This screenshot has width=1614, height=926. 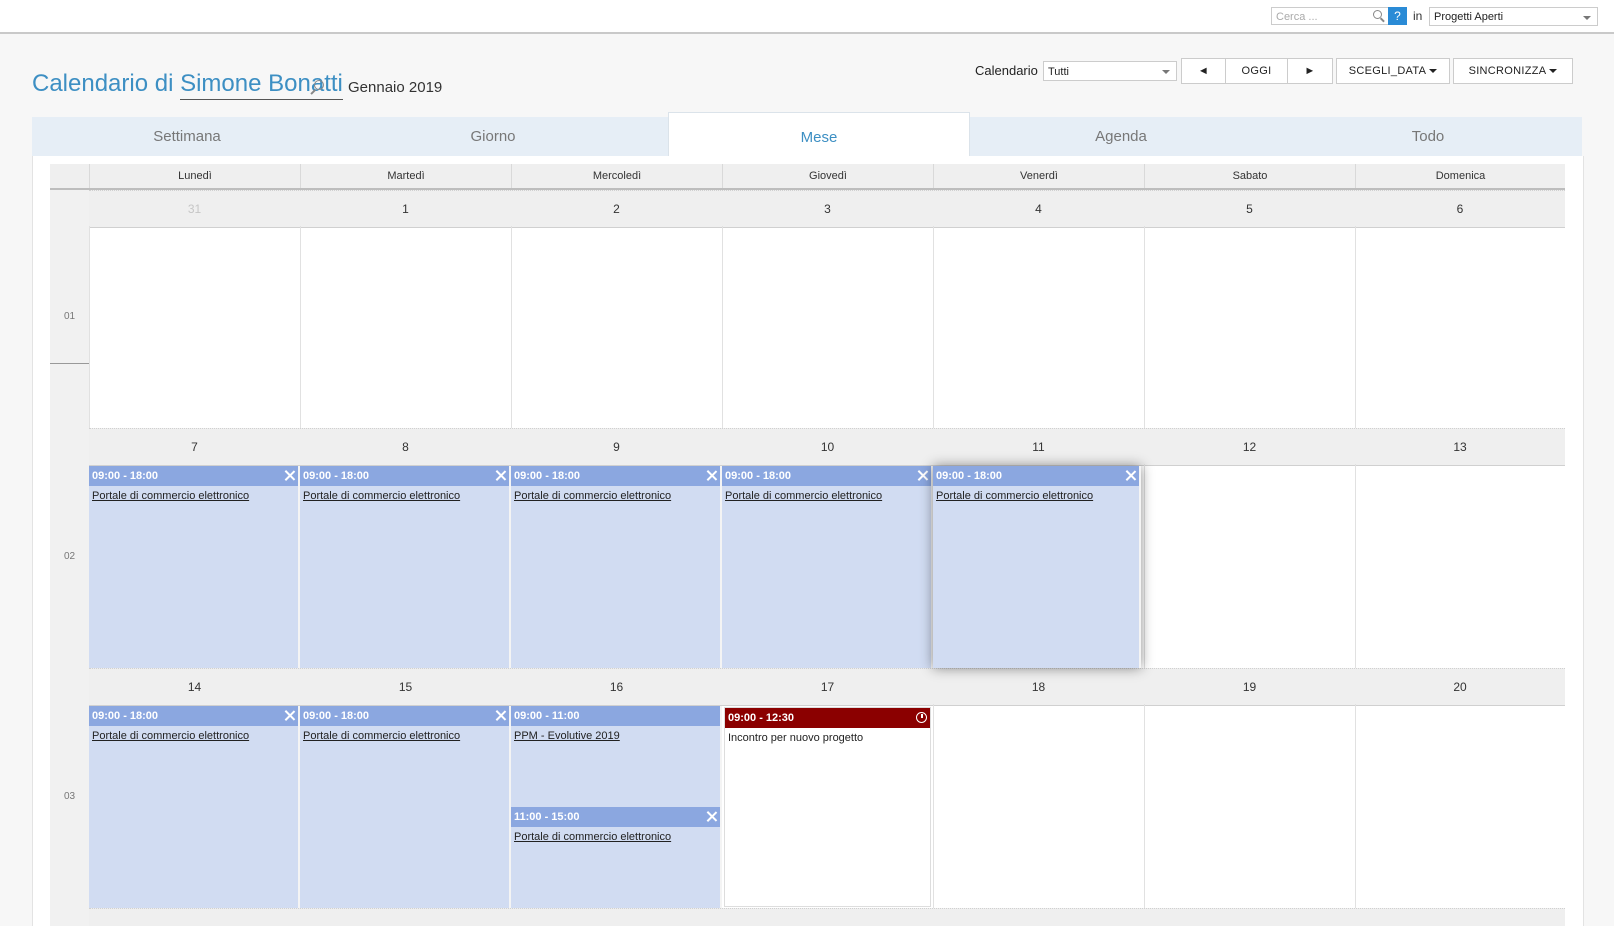 What do you see at coordinates (1121, 136) in the screenshot?
I see `tab-agenda: Agenda` at bounding box center [1121, 136].